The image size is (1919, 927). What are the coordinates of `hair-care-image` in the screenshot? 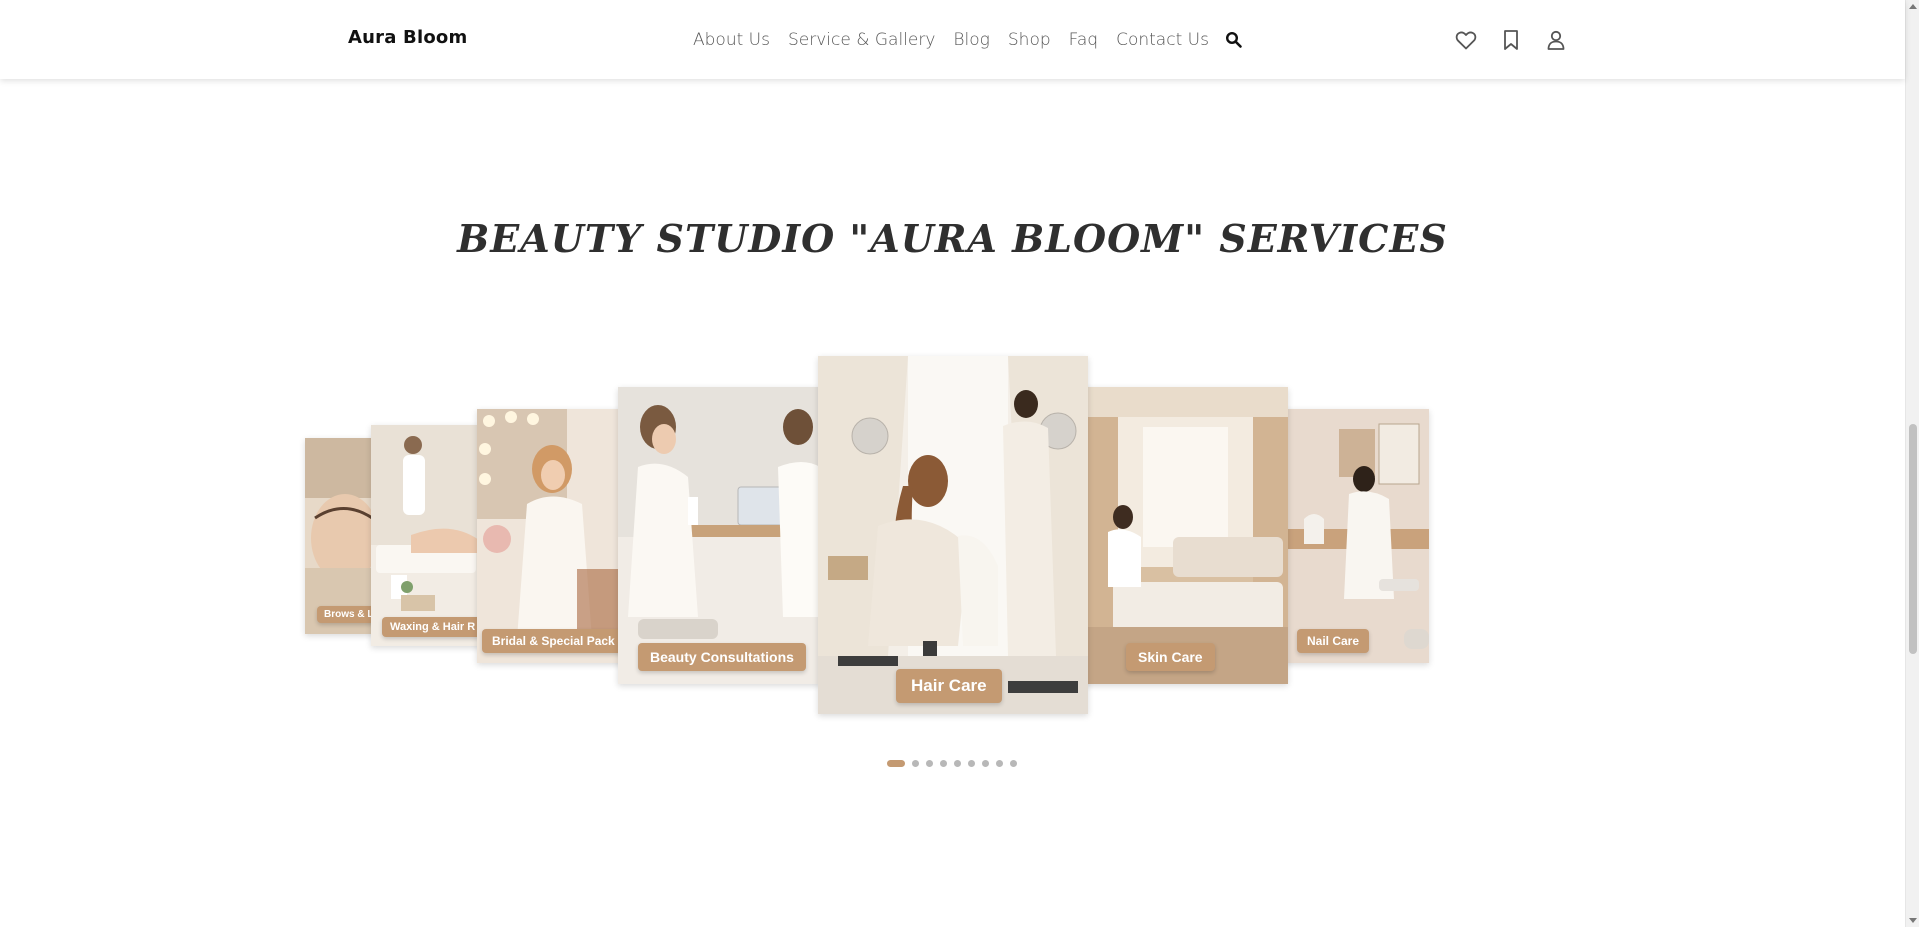 It's located at (953, 535).